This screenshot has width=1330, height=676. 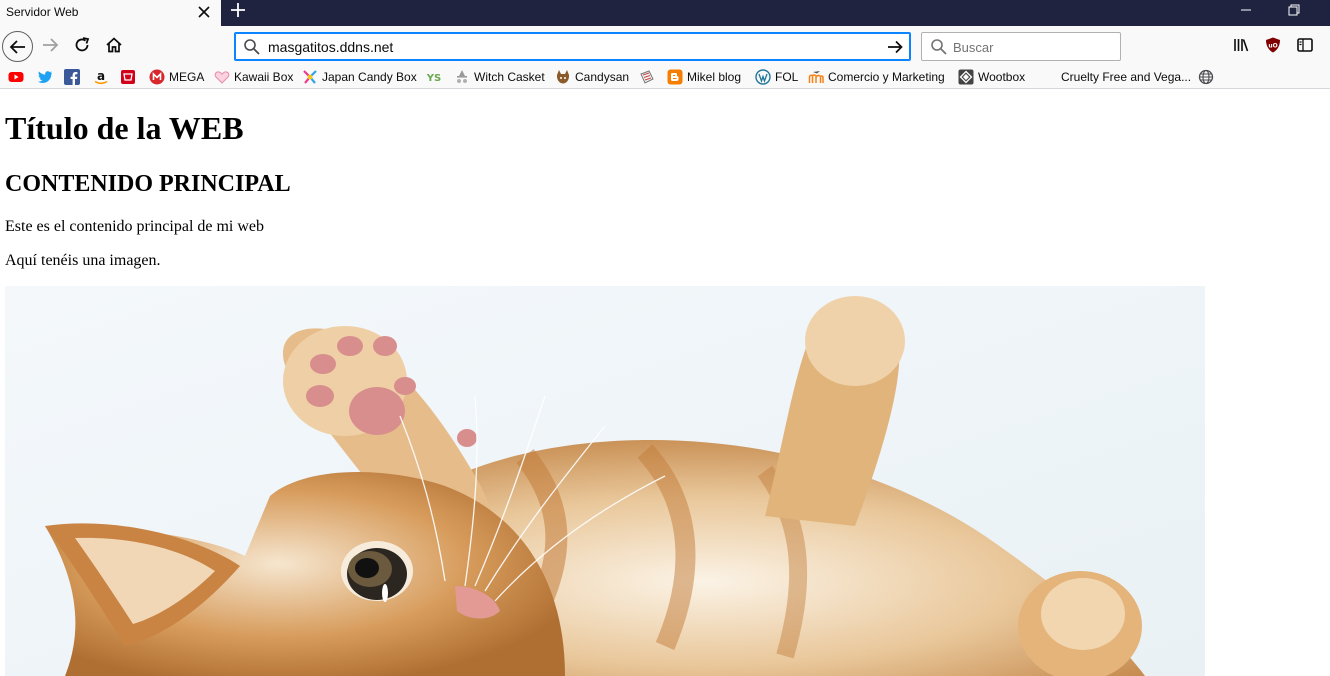 I want to click on bookmark-witch-casket: Witch Casket, so click(x=499, y=77).